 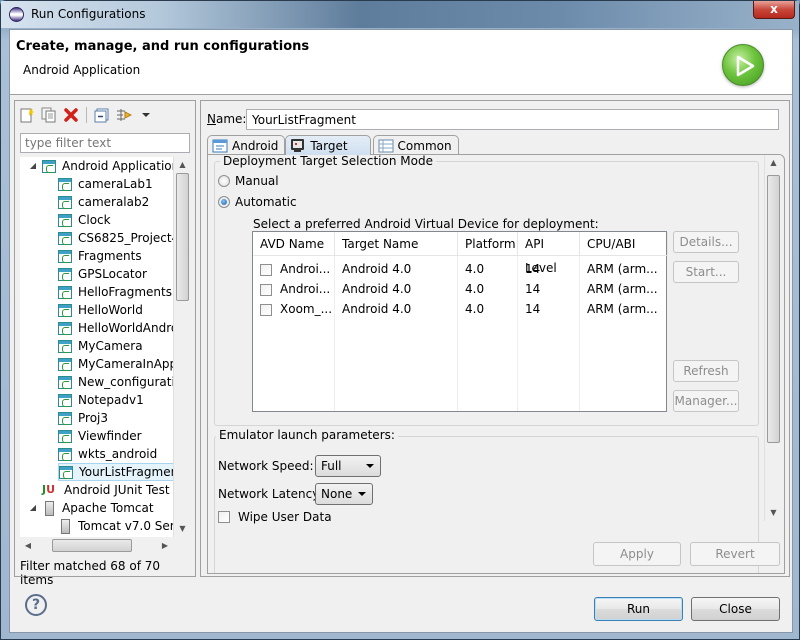 What do you see at coordinates (294, 244) in the screenshot?
I see `column-header: AVD Name` at bounding box center [294, 244].